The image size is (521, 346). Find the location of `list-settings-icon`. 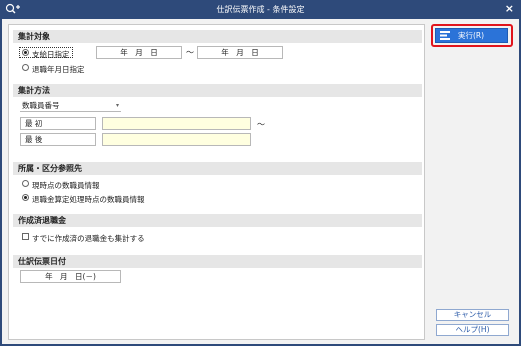

list-settings-icon is located at coordinates (445, 35).